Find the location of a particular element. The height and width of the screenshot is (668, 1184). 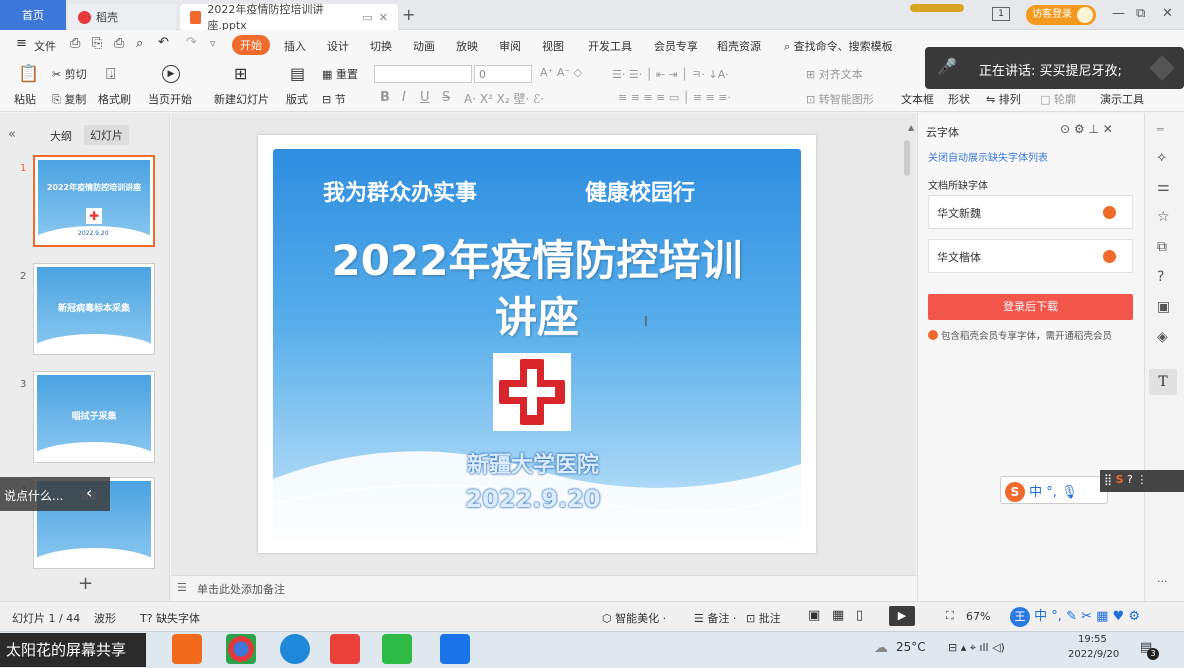

copy-panel-icon: ⧉ is located at coordinates (1162, 247).